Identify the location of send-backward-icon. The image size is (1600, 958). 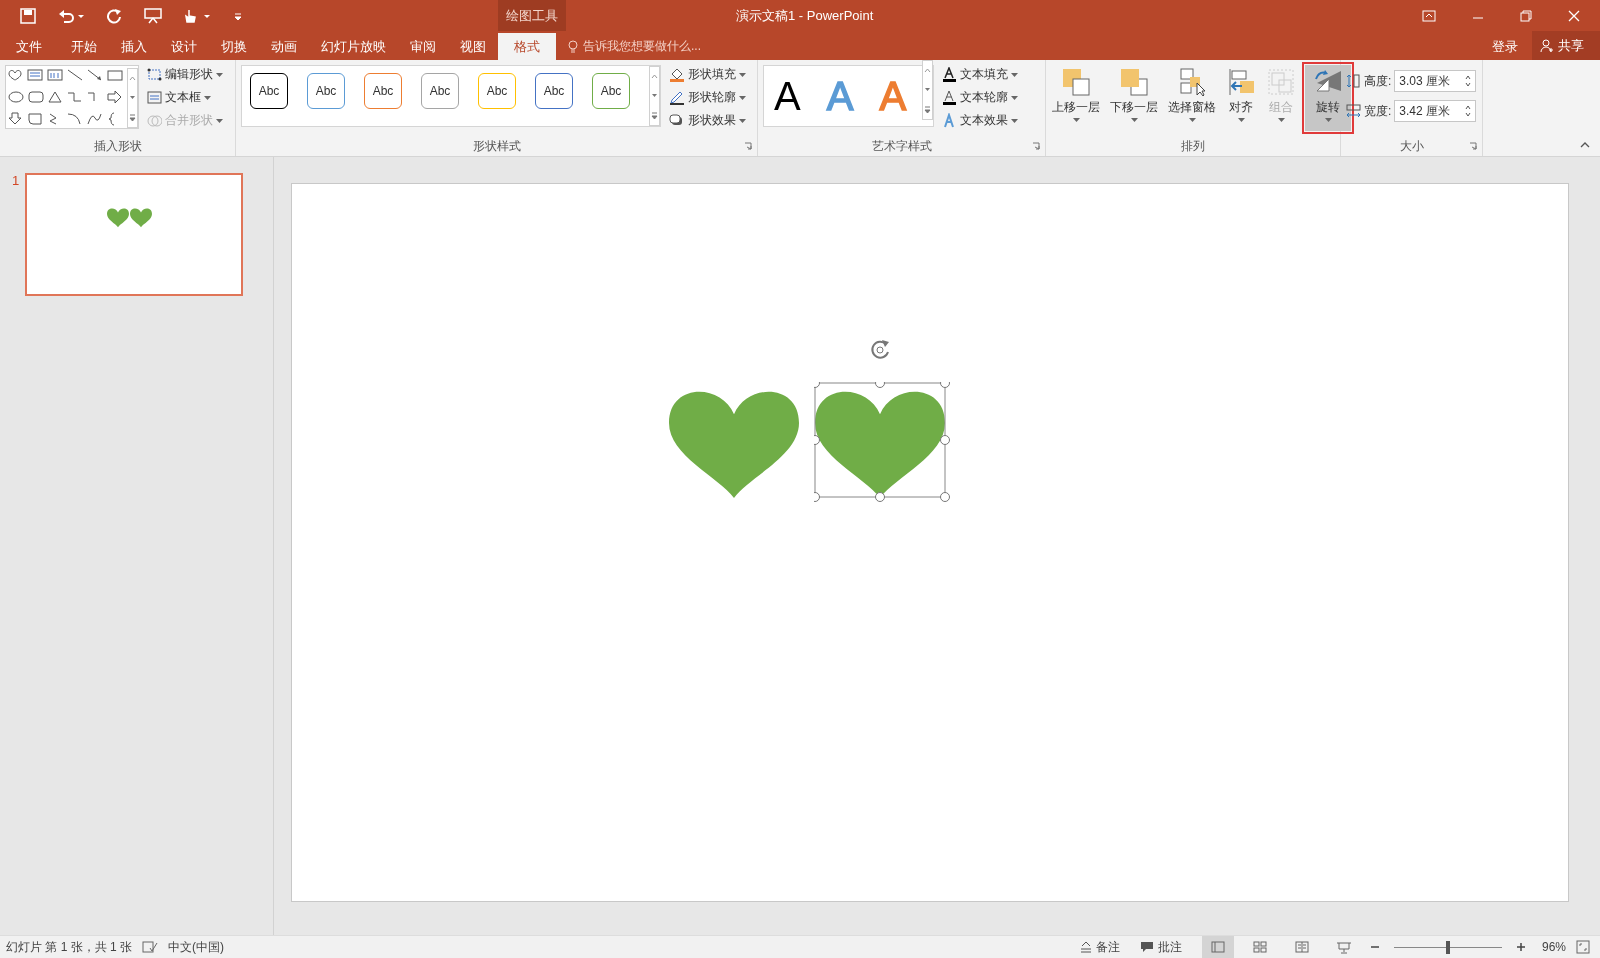
(1134, 82).